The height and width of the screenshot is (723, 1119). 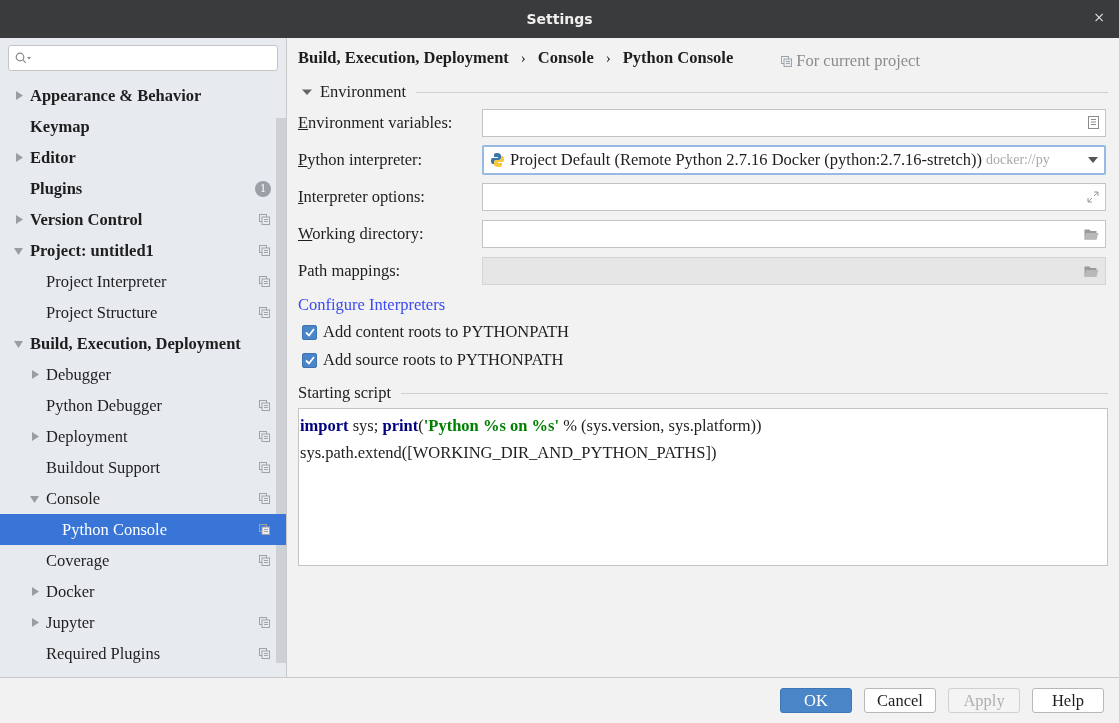 What do you see at coordinates (1093, 159) in the screenshot?
I see `dropdown-caret-icon` at bounding box center [1093, 159].